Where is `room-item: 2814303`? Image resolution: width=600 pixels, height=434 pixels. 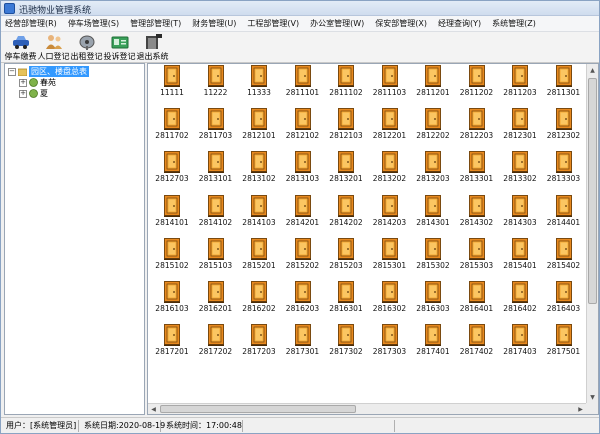
room-item: 2814303 is located at coordinates (520, 214).